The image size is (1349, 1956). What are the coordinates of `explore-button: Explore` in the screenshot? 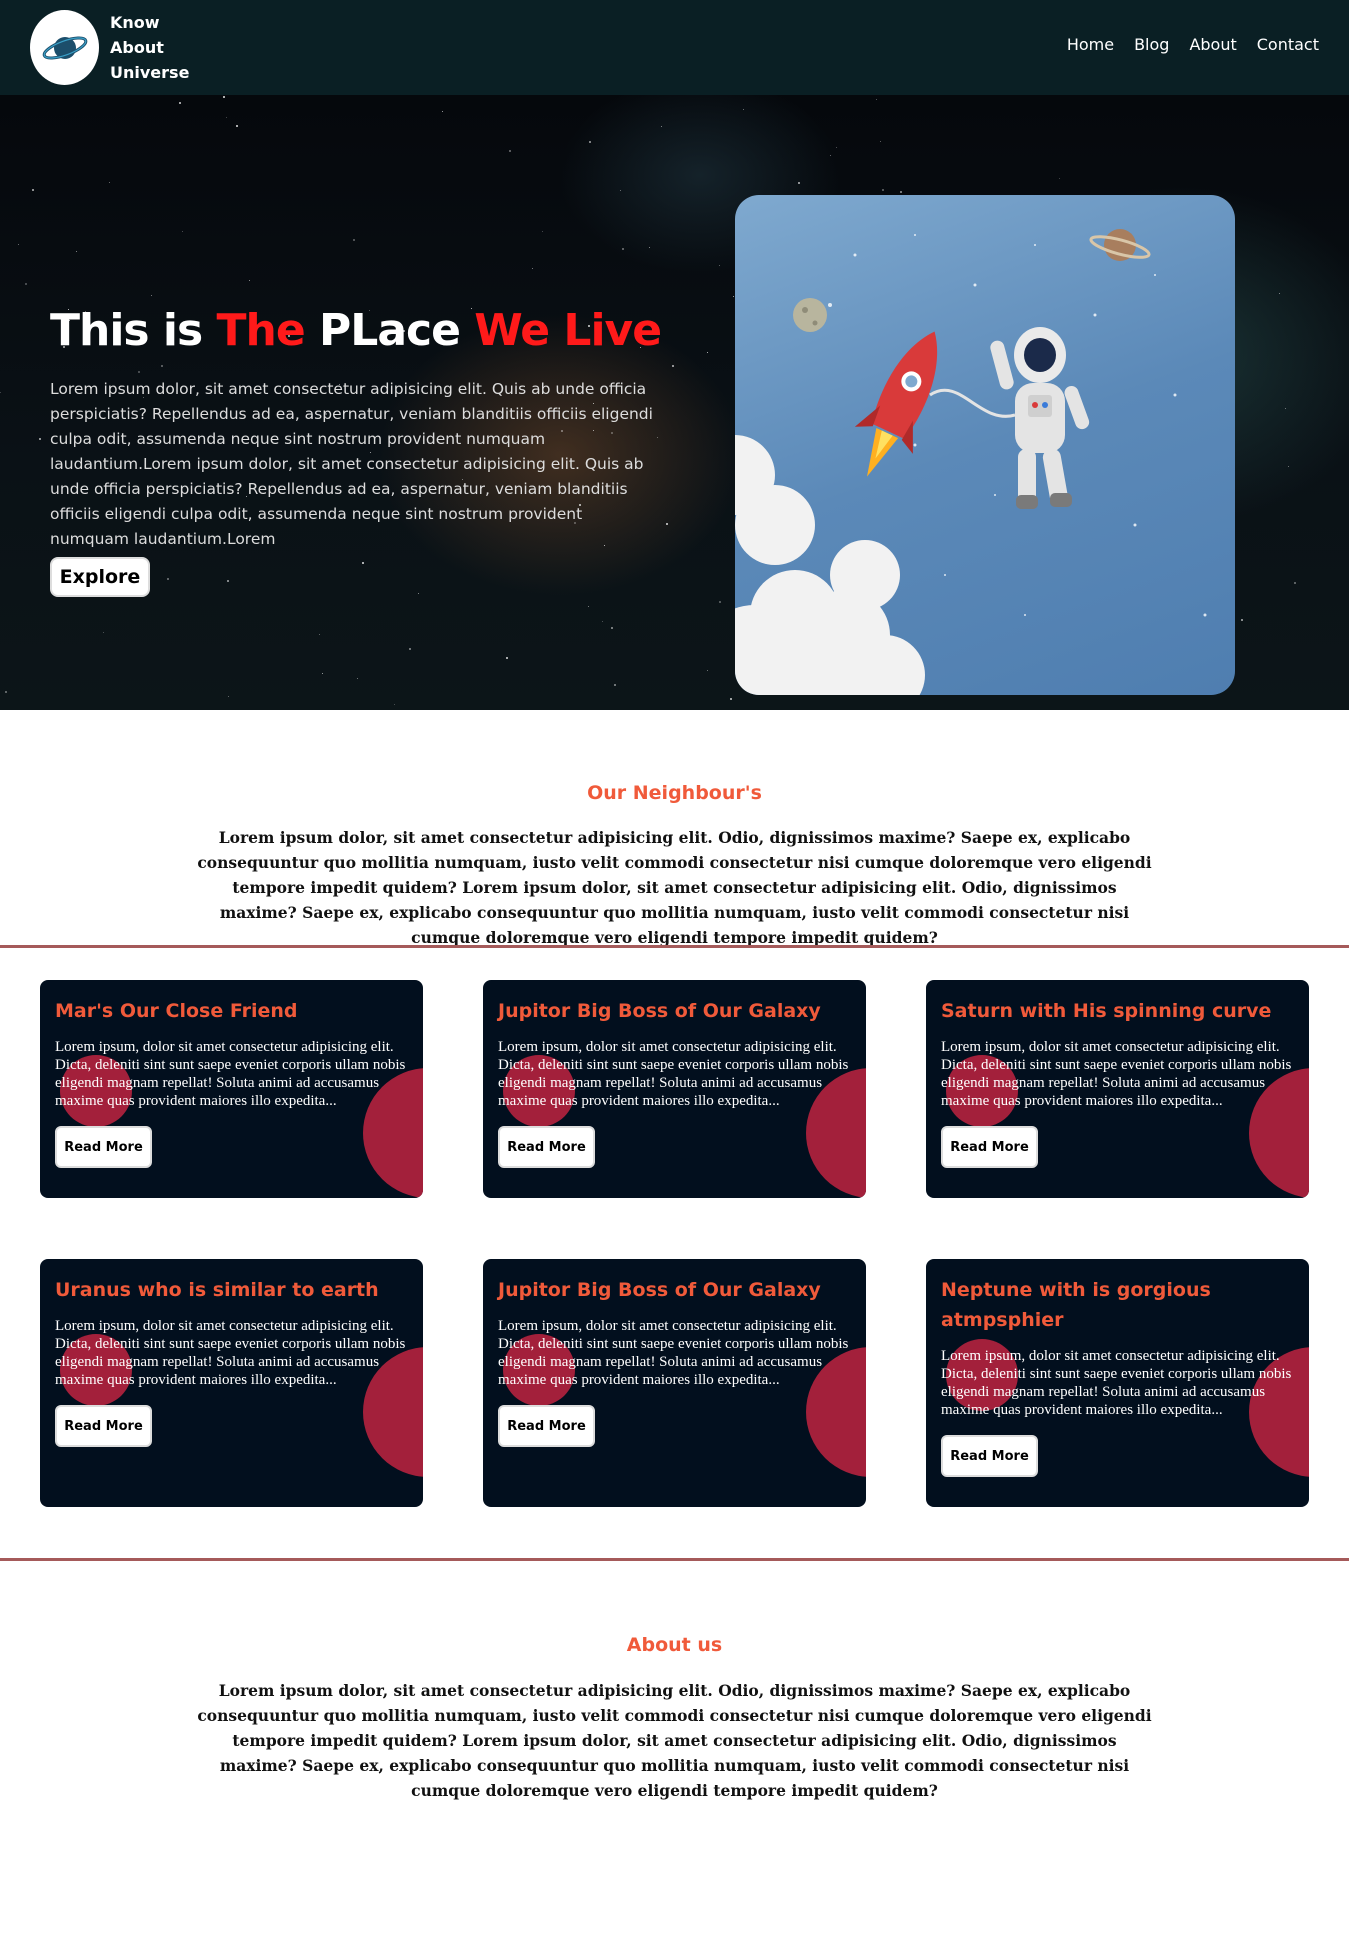 It's located at (100, 577).